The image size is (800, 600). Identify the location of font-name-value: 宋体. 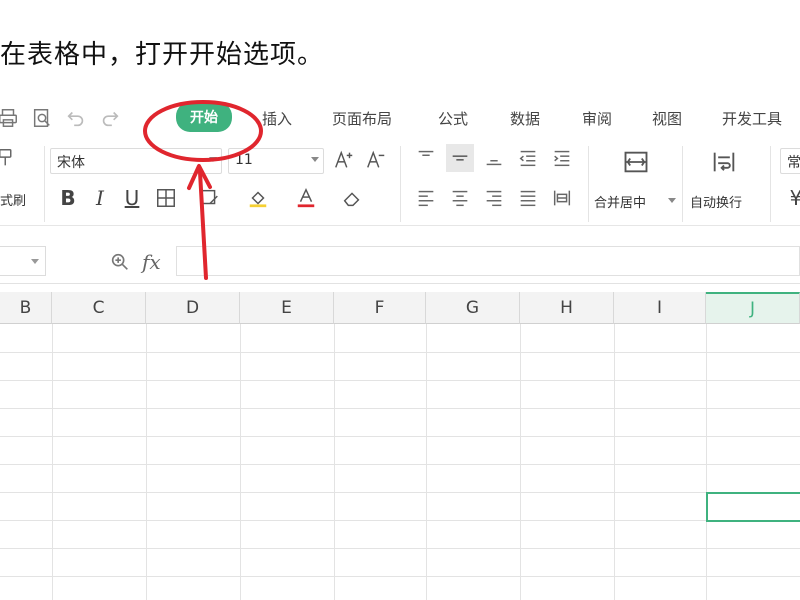
(71, 163).